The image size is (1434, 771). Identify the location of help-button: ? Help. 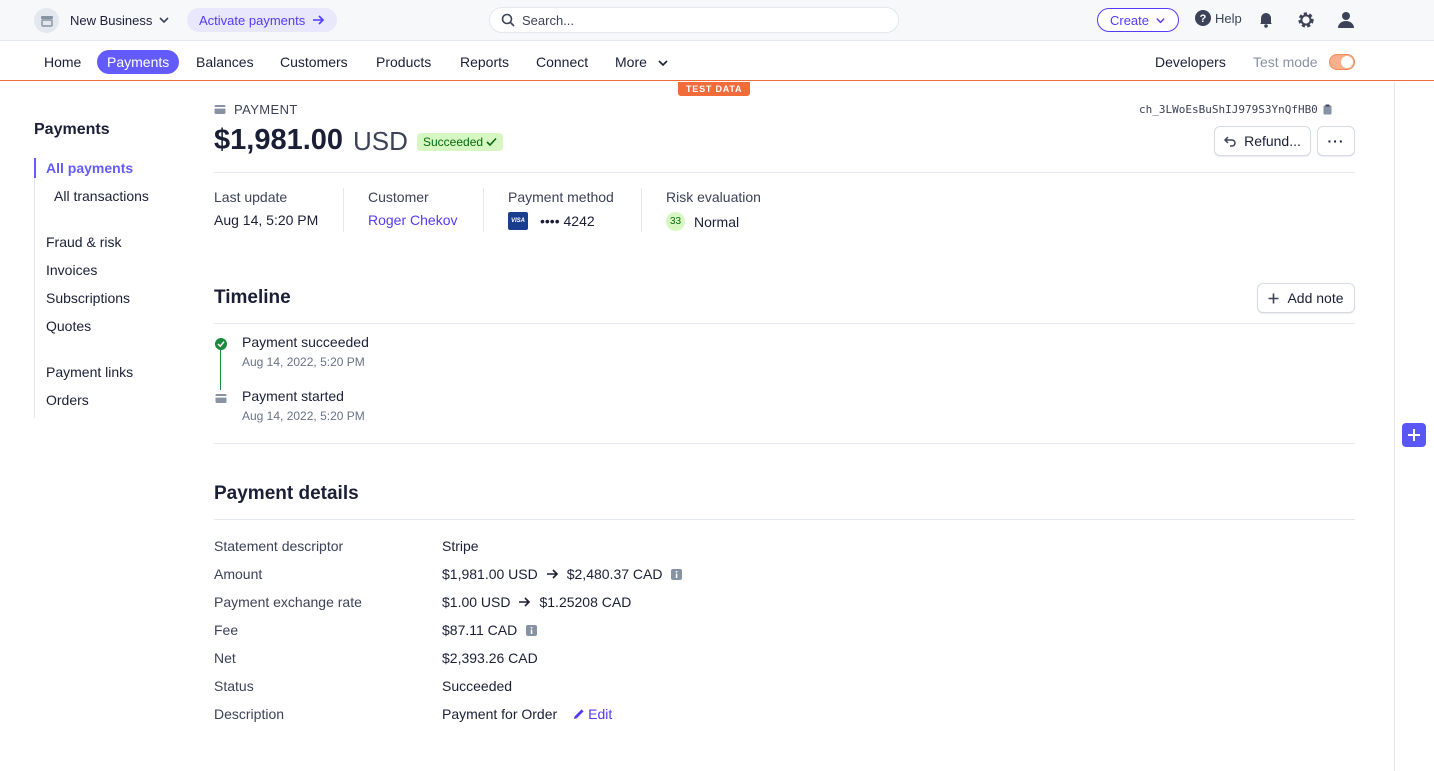
(1218, 18).